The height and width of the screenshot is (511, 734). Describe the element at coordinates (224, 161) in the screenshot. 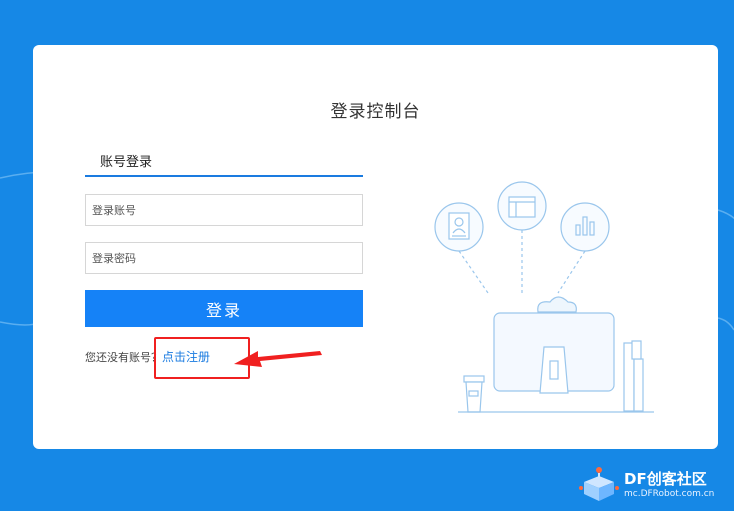

I see `tab-account-login: 账号登录` at that location.